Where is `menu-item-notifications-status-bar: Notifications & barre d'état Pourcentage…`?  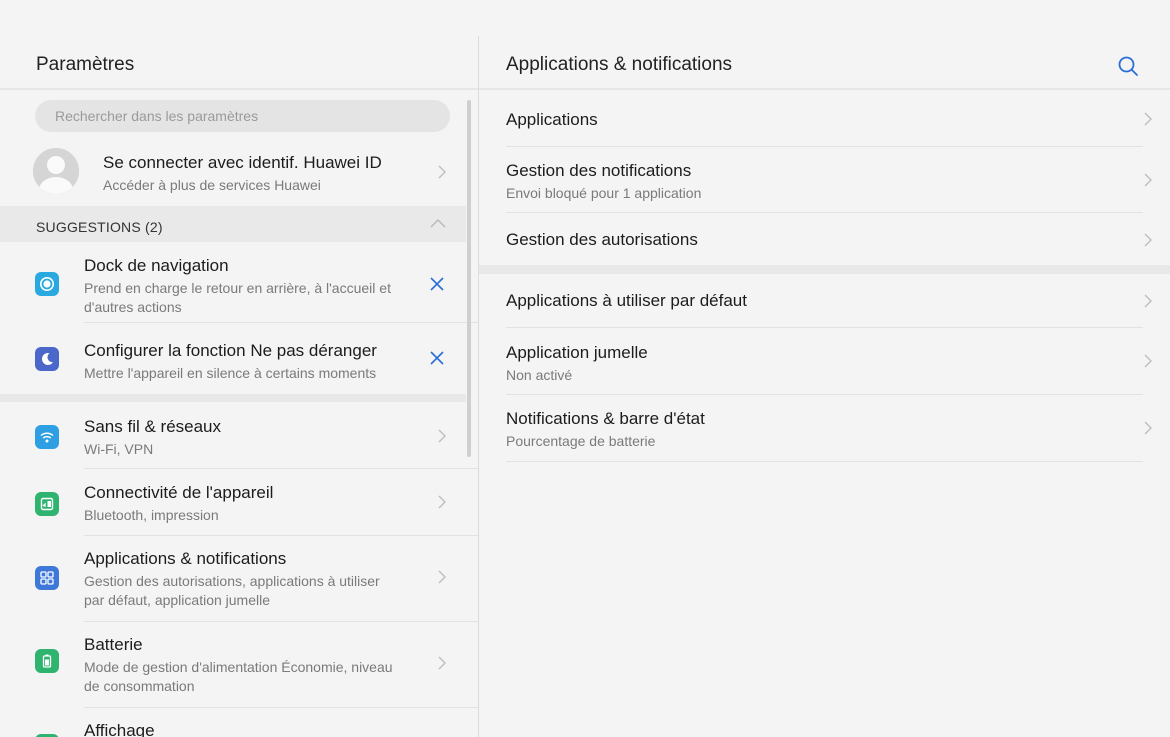 menu-item-notifications-status-bar: Notifications & barre d'état Pourcentage… is located at coordinates (824, 428).